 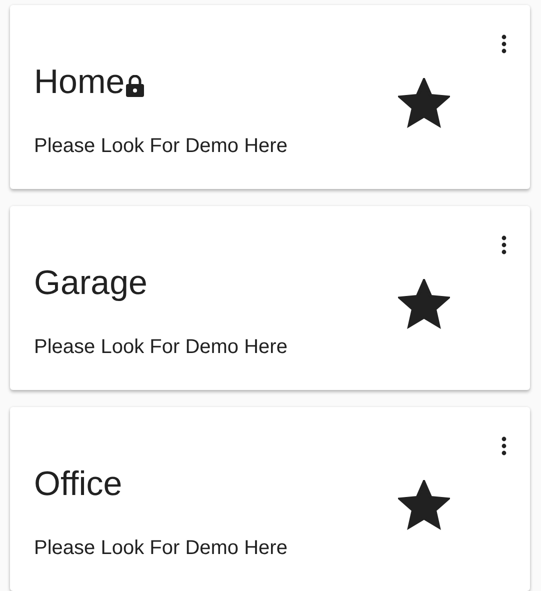 I want to click on card-title: Garage, so click(x=91, y=283).